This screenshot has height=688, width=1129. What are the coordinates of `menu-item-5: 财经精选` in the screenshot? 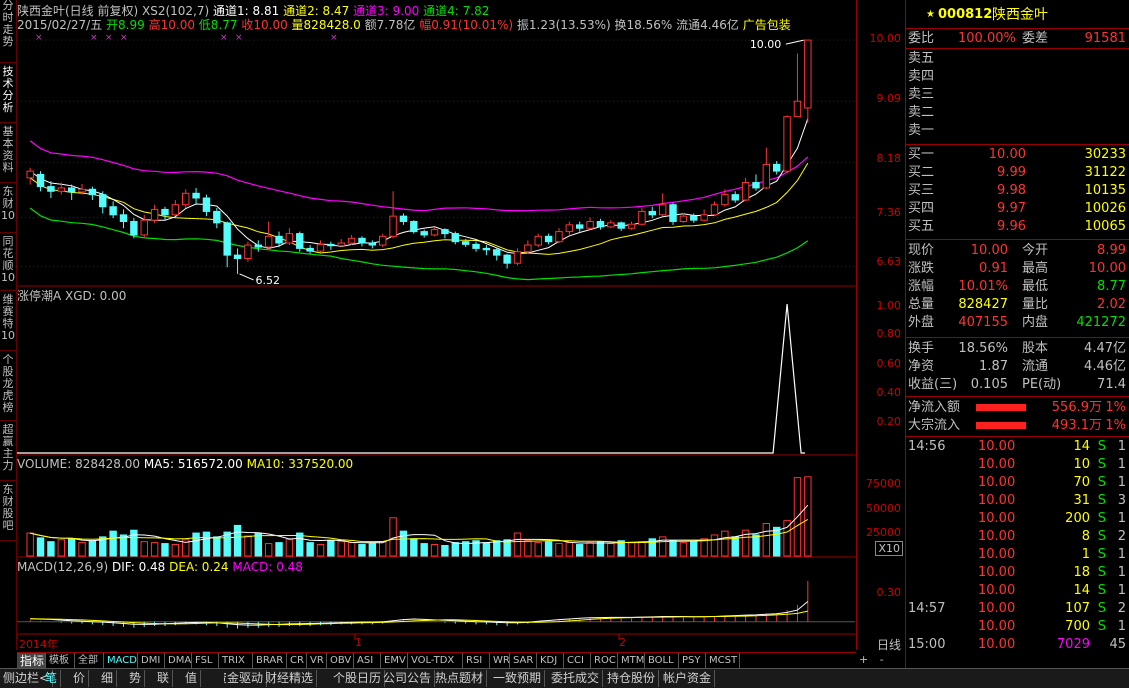 It's located at (290, 678).